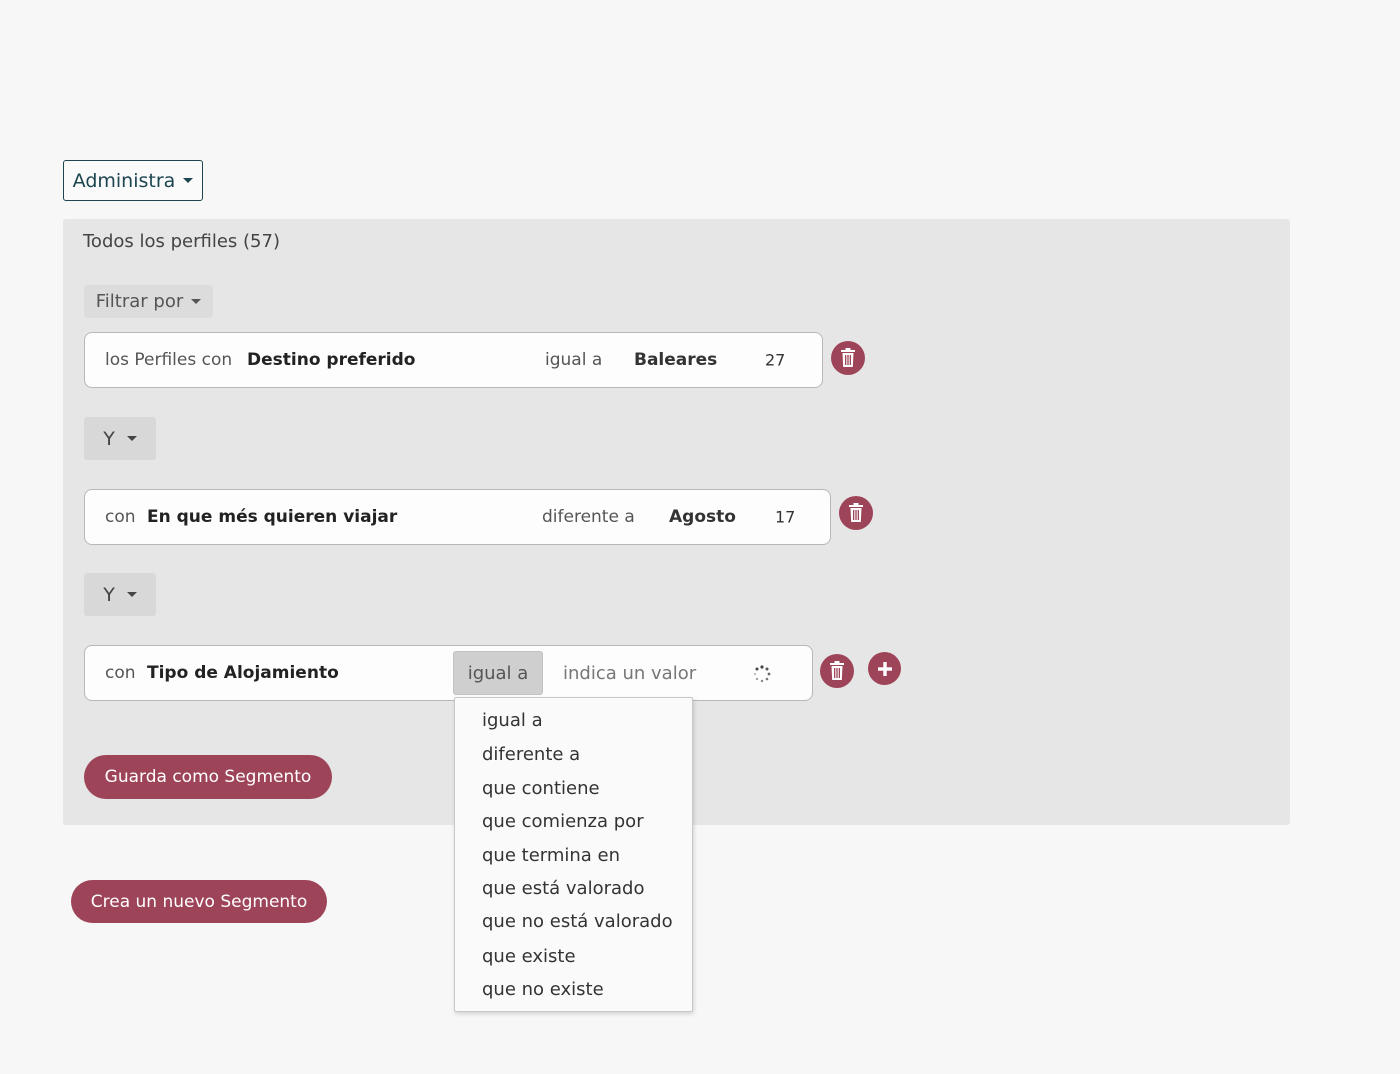 The height and width of the screenshot is (1074, 1400). What do you see at coordinates (702, 517) in the screenshot?
I see `rule-value: Agosto` at bounding box center [702, 517].